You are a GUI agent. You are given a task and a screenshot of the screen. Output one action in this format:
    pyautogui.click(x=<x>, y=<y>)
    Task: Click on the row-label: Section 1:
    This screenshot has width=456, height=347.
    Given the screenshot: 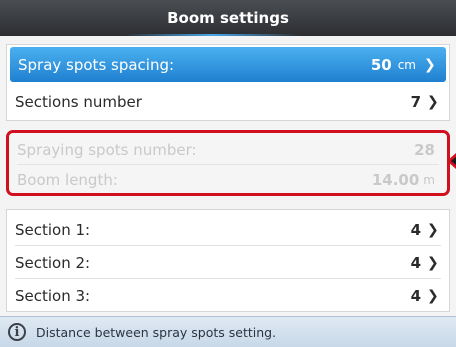 What is the action you would take?
    pyautogui.click(x=53, y=229)
    